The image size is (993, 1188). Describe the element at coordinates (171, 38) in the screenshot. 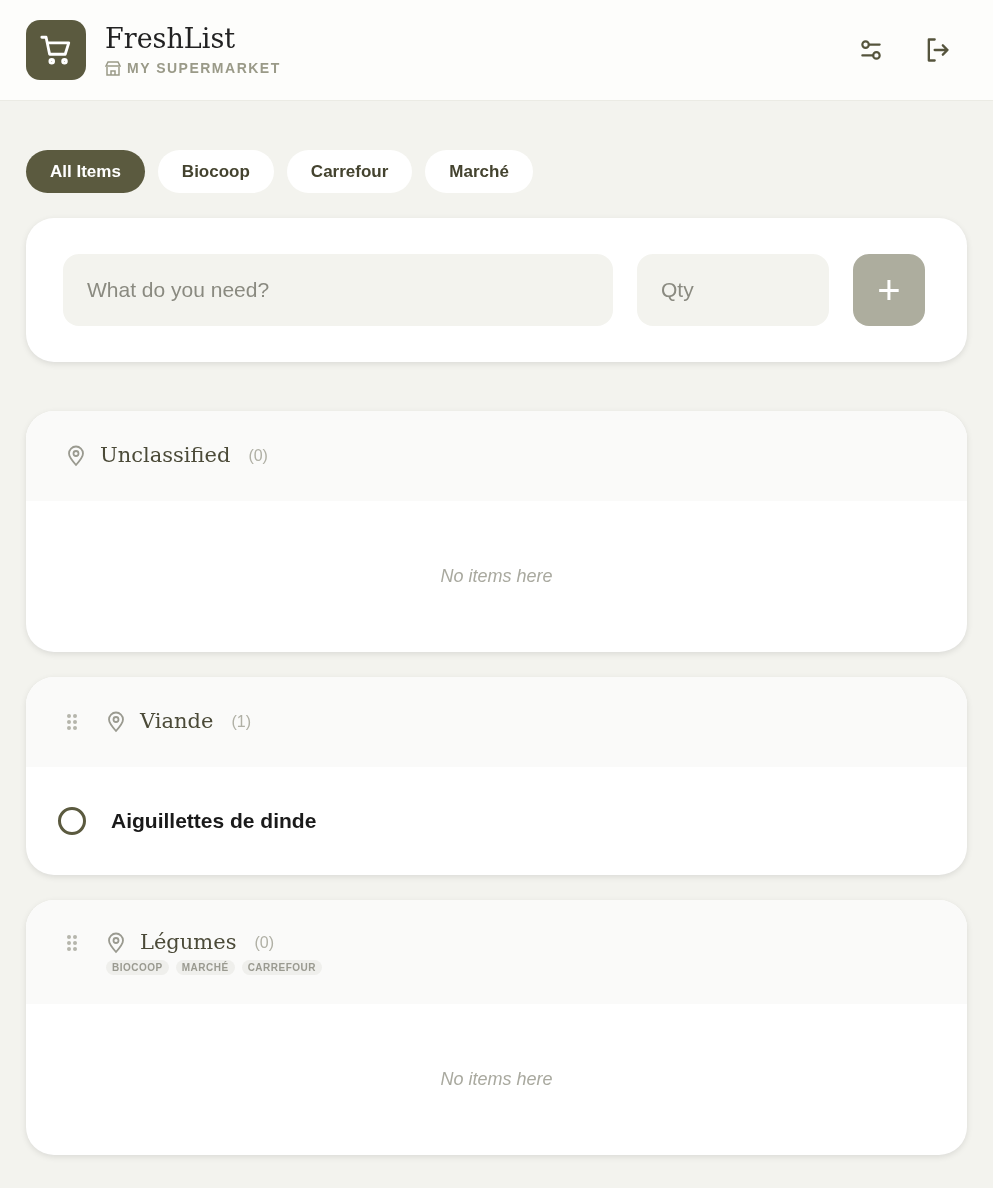

I see `app-title: FreshList` at that location.